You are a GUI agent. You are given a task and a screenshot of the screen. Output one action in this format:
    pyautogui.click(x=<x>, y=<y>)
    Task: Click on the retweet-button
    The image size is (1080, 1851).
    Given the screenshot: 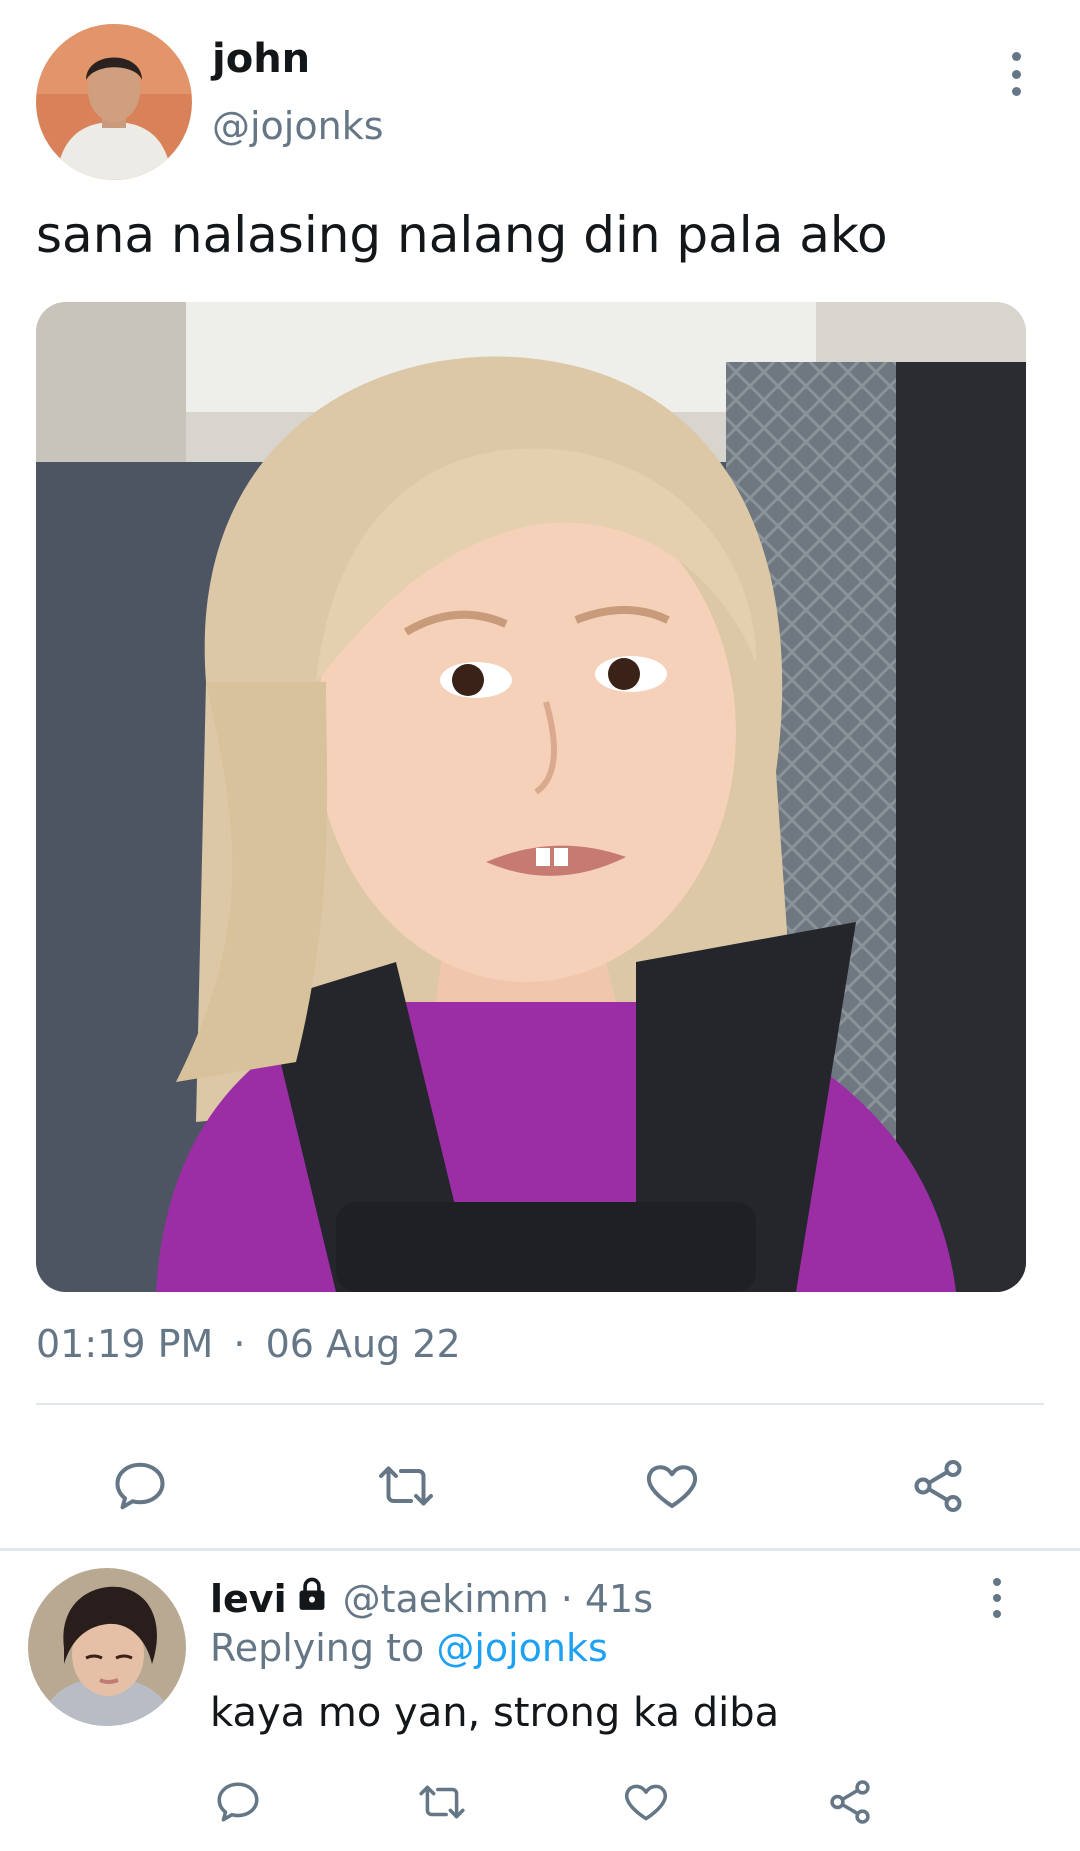 What is the action you would take?
    pyautogui.click(x=406, y=1486)
    